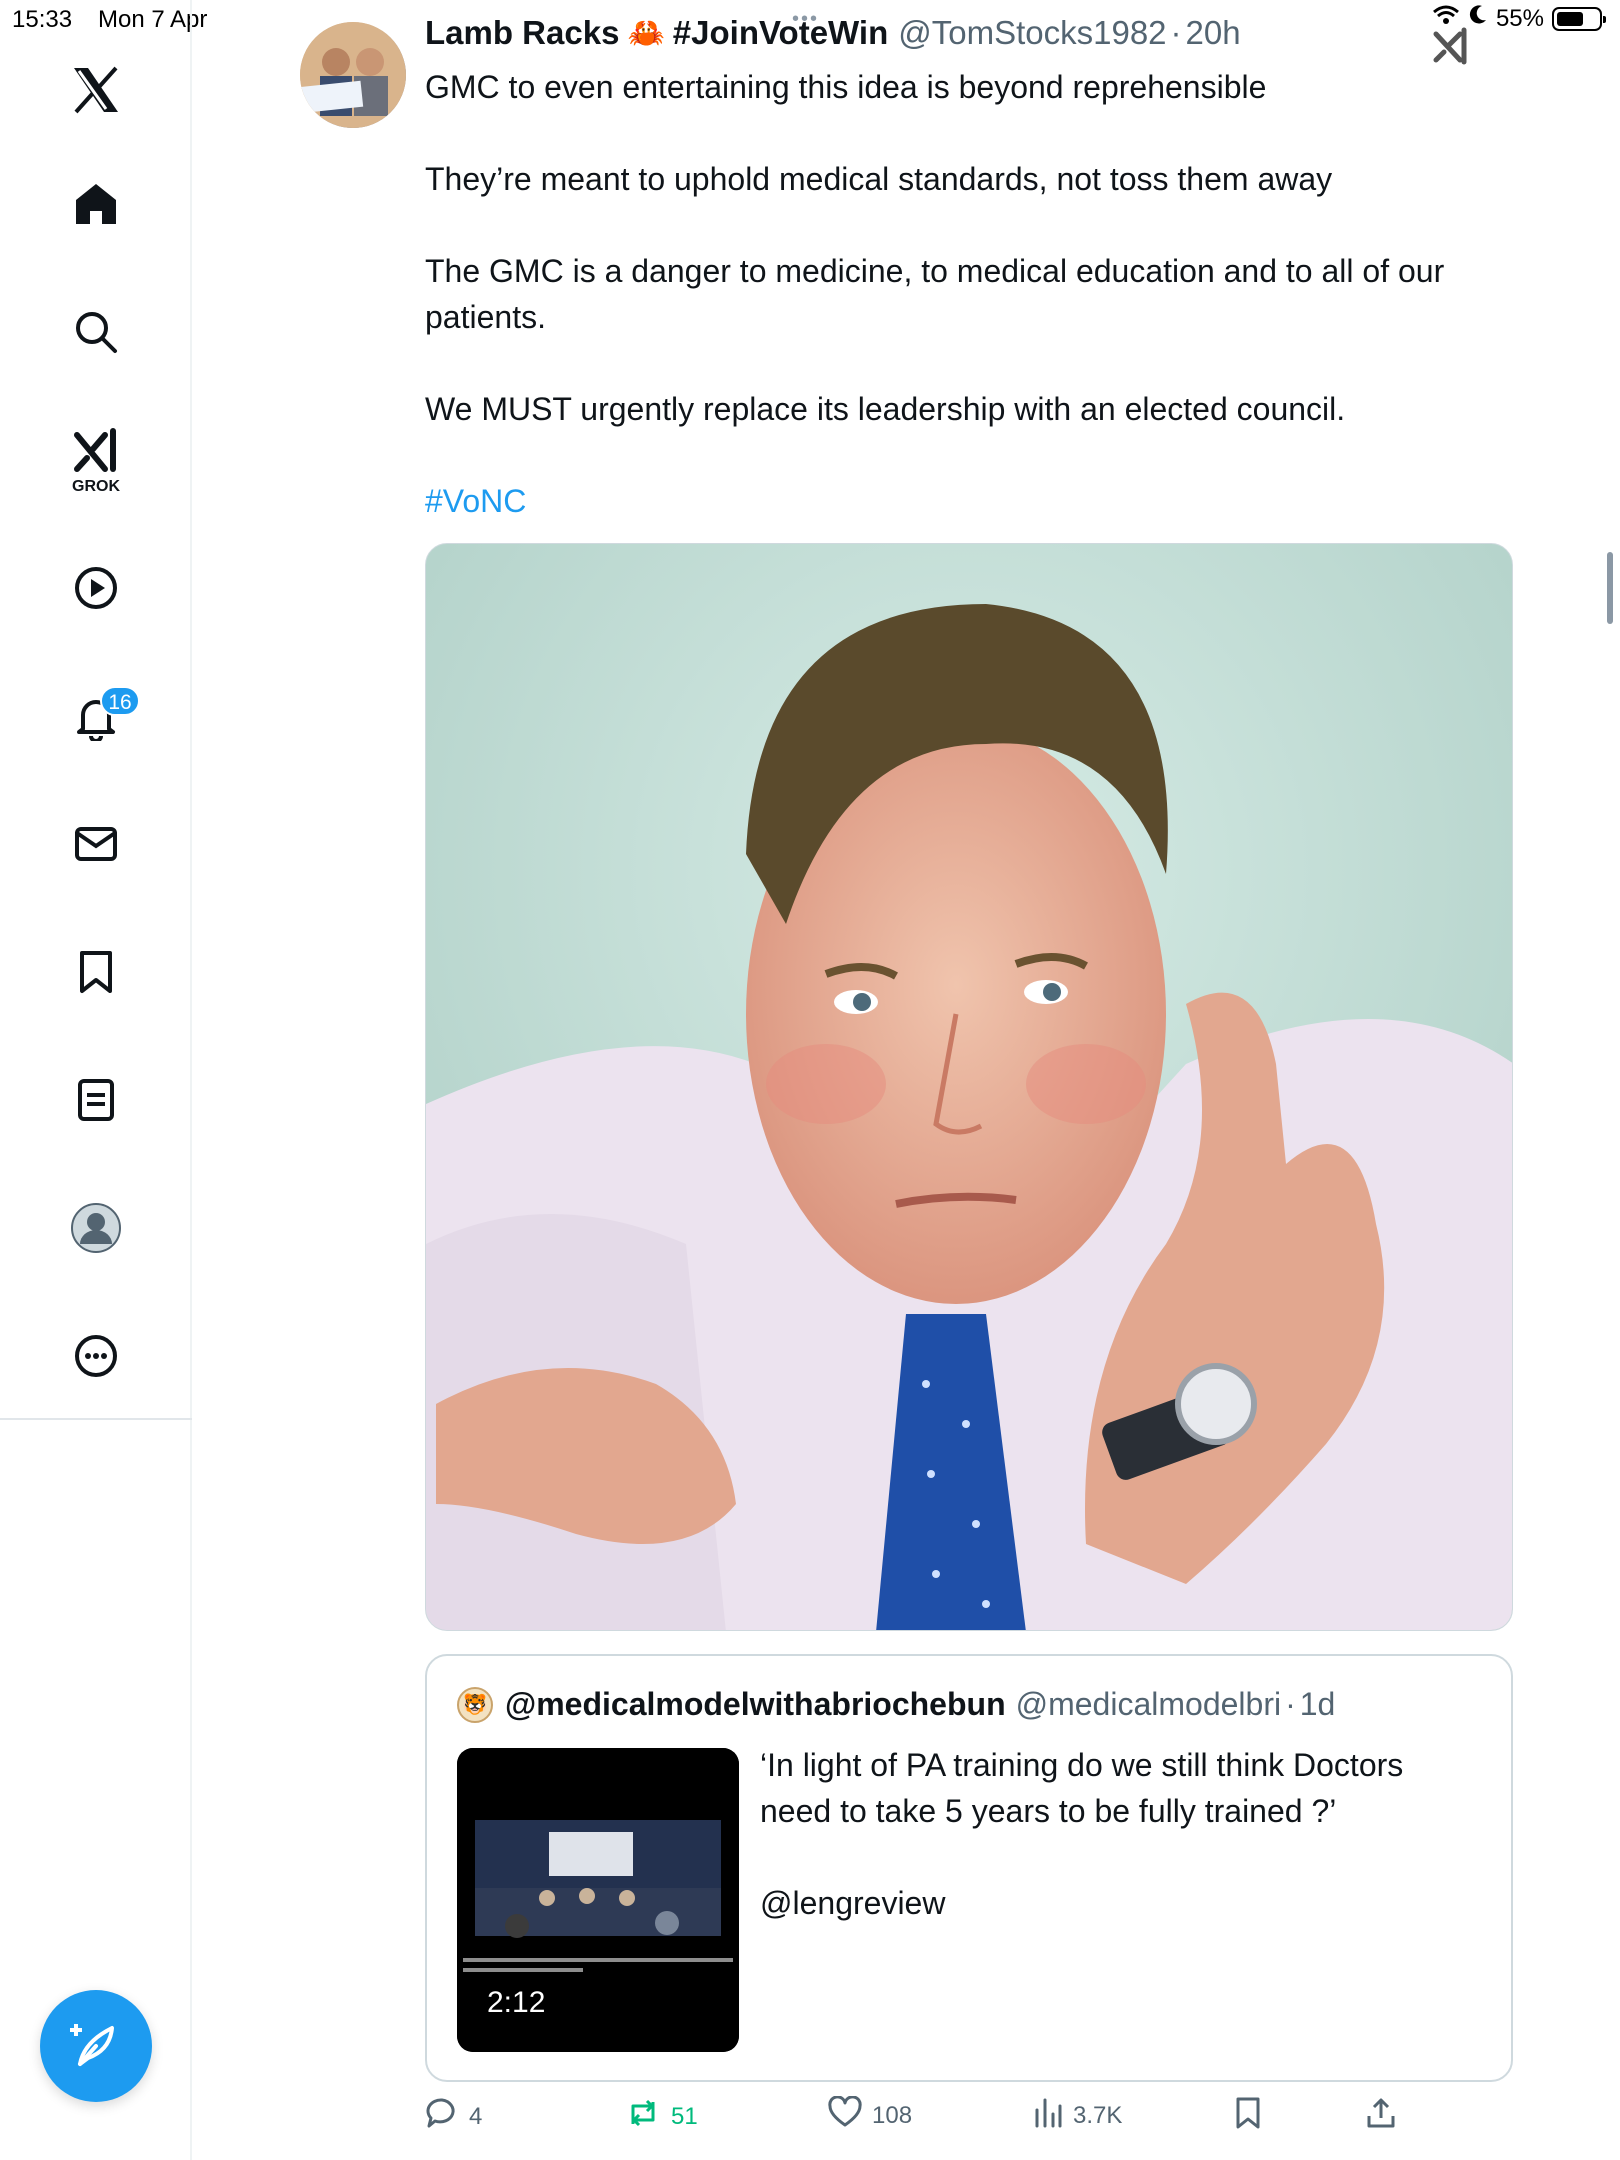 This screenshot has height=2160, width=1620. What do you see at coordinates (661, 2116) in the screenshot?
I see `repost-button: 51` at bounding box center [661, 2116].